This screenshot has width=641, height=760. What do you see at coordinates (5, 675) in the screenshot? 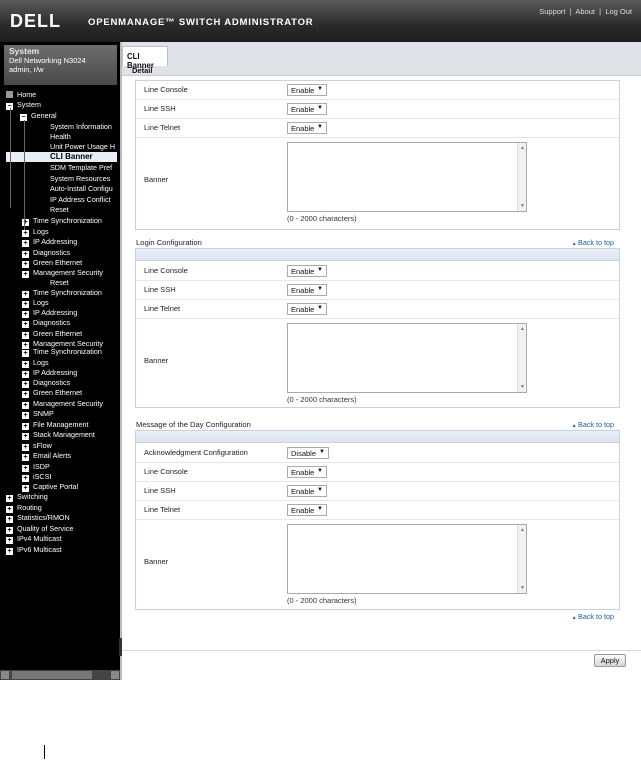
I see `scroll-left-icon` at bounding box center [5, 675].